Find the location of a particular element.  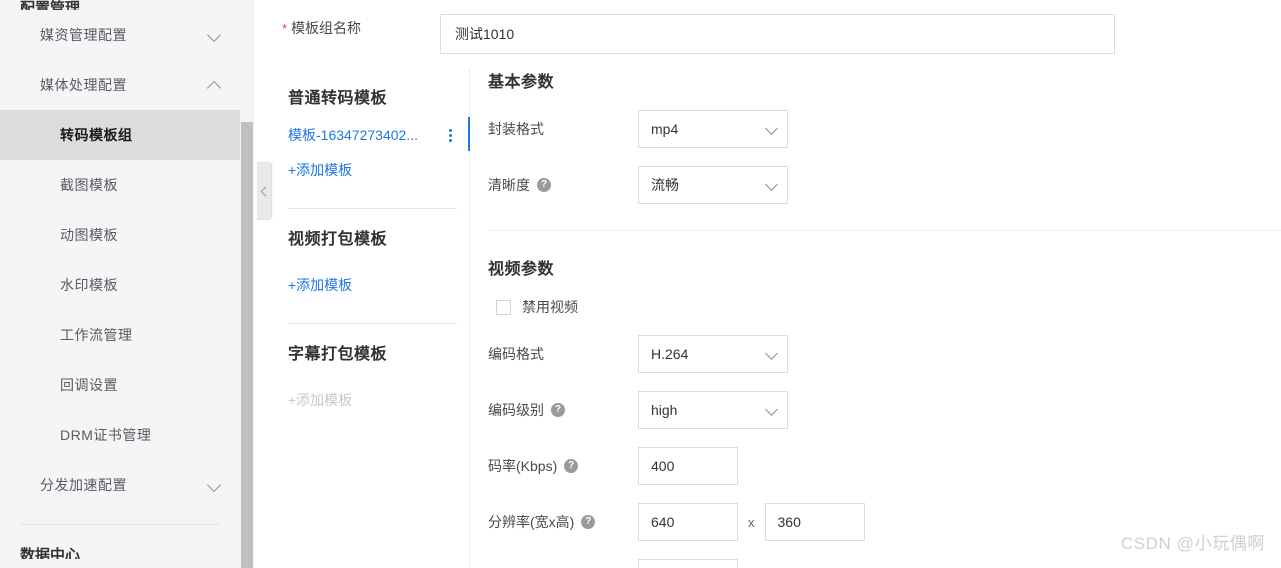

field-label-codec-profile: 编码级别 ? is located at coordinates (563, 410).